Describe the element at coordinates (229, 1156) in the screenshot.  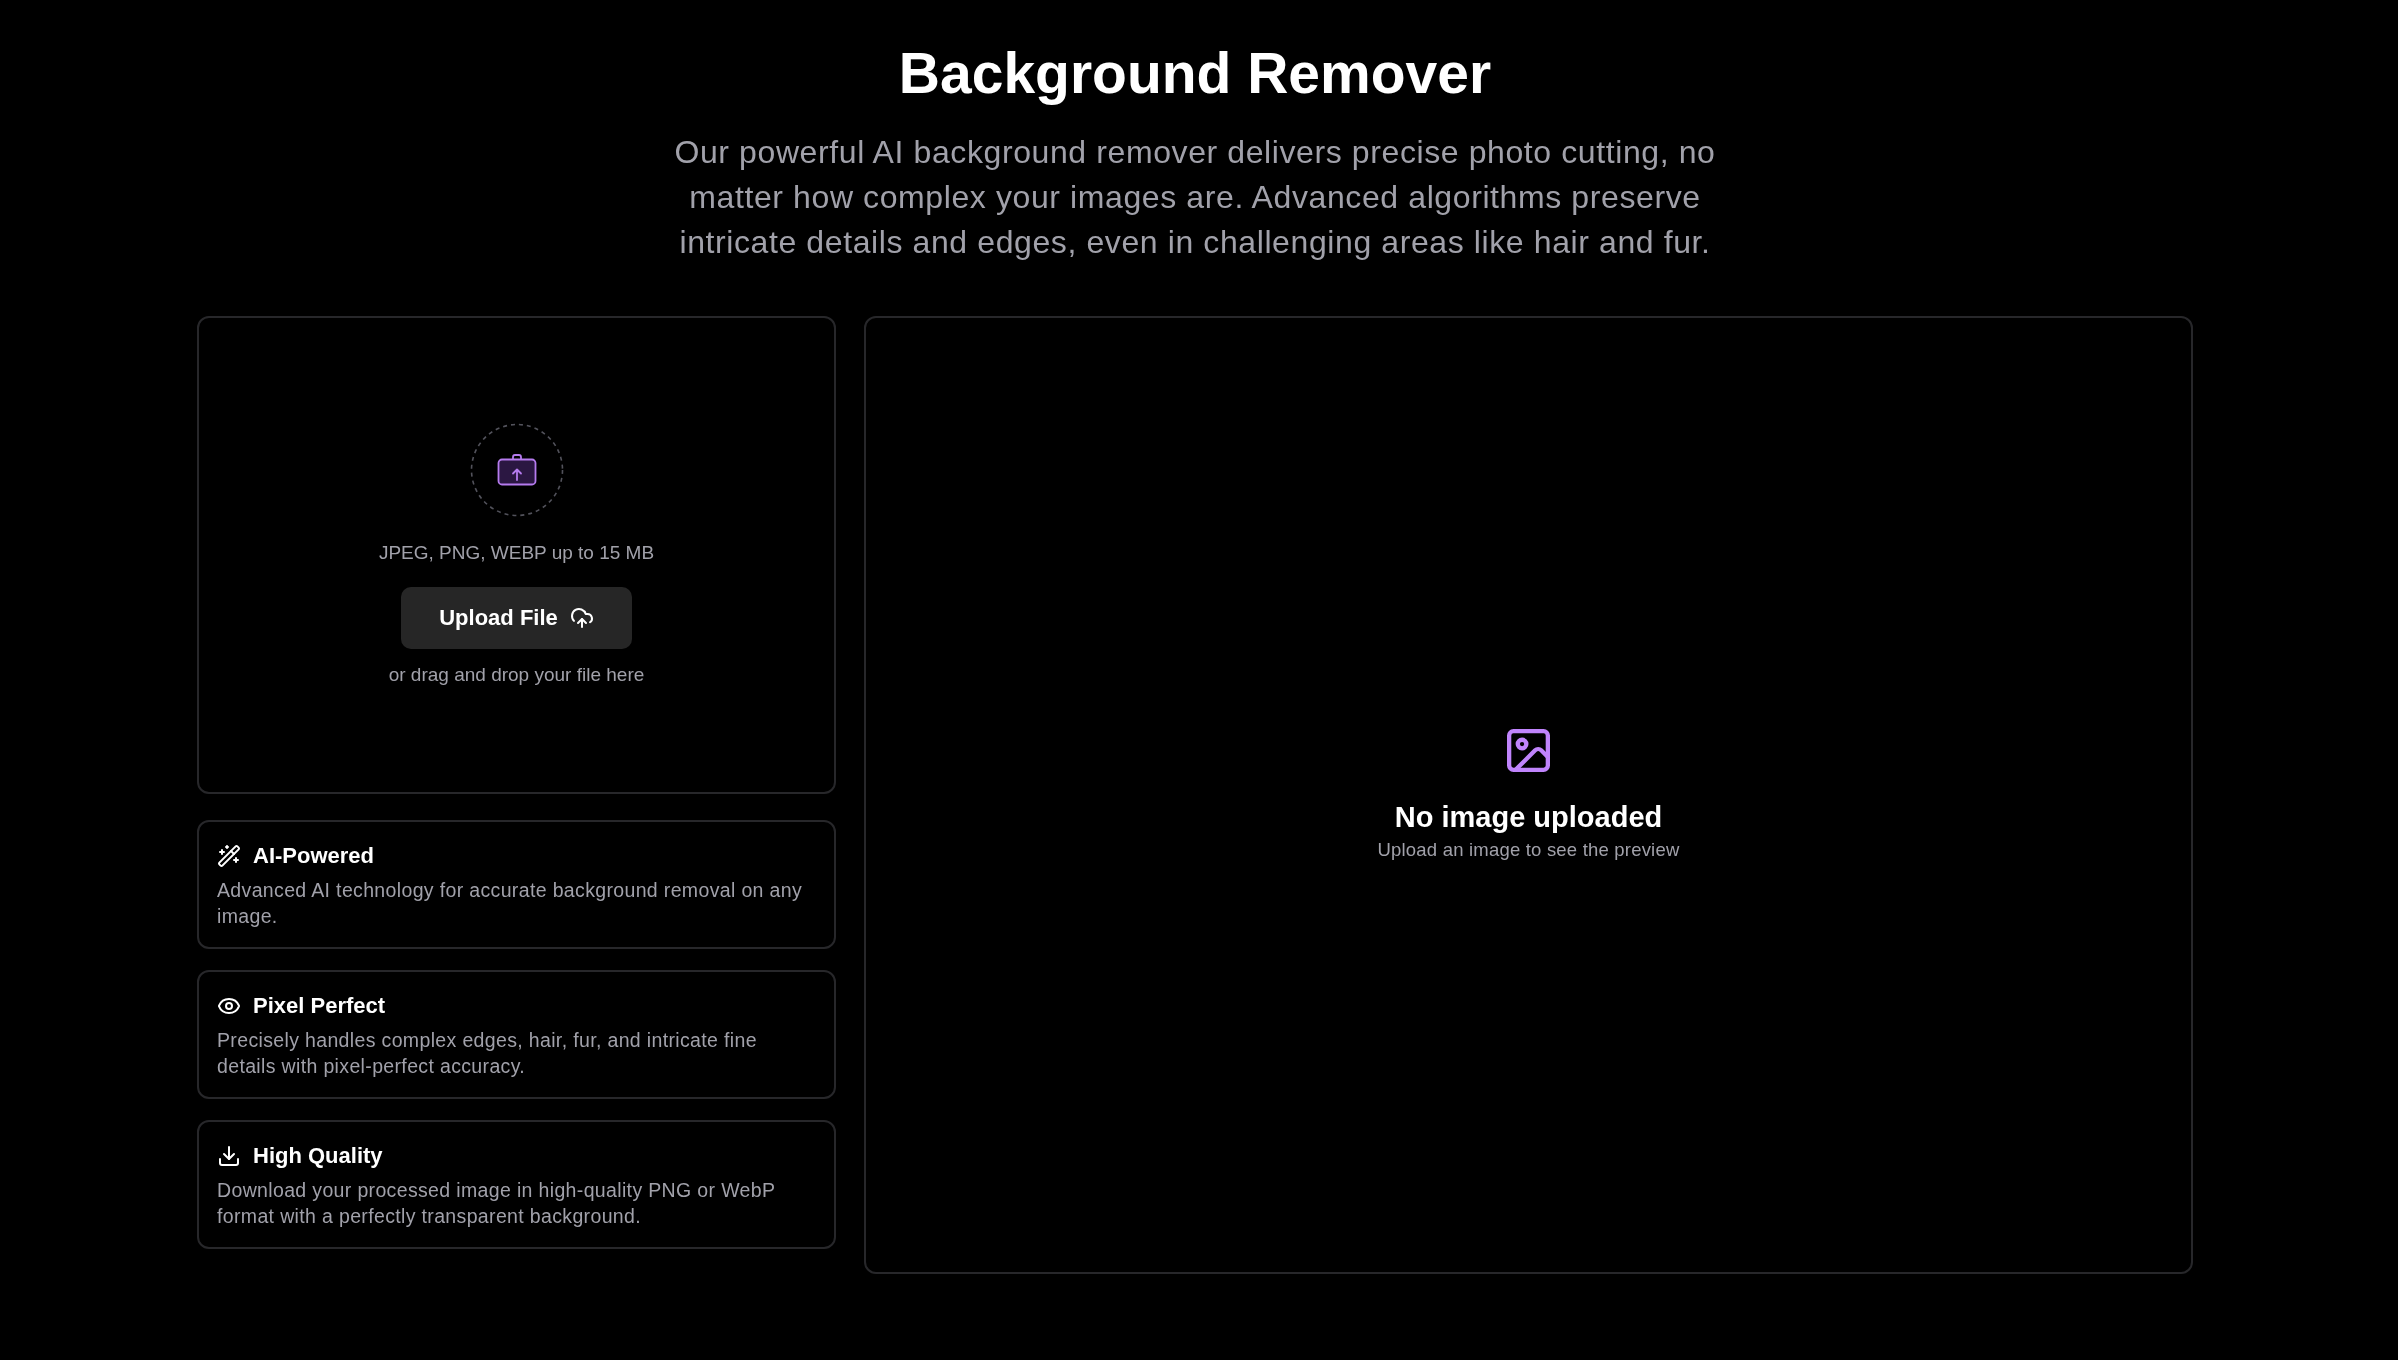
I see `download-icon` at that location.